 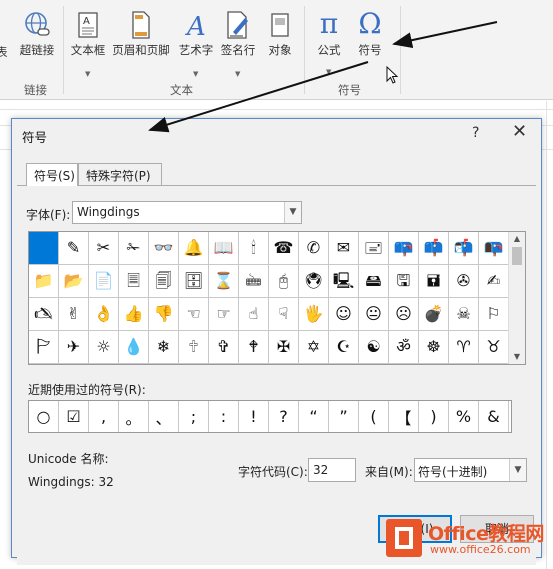 I want to click on symbol-cell: 📪, so click(x=404, y=248).